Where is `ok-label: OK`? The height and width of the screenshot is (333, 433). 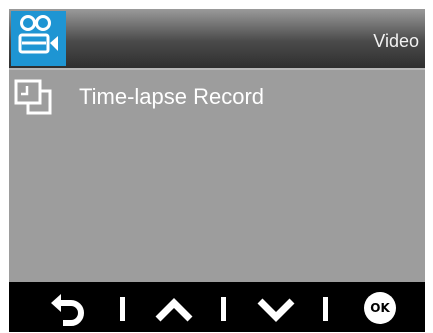
ok-label: OK is located at coordinates (380, 308).